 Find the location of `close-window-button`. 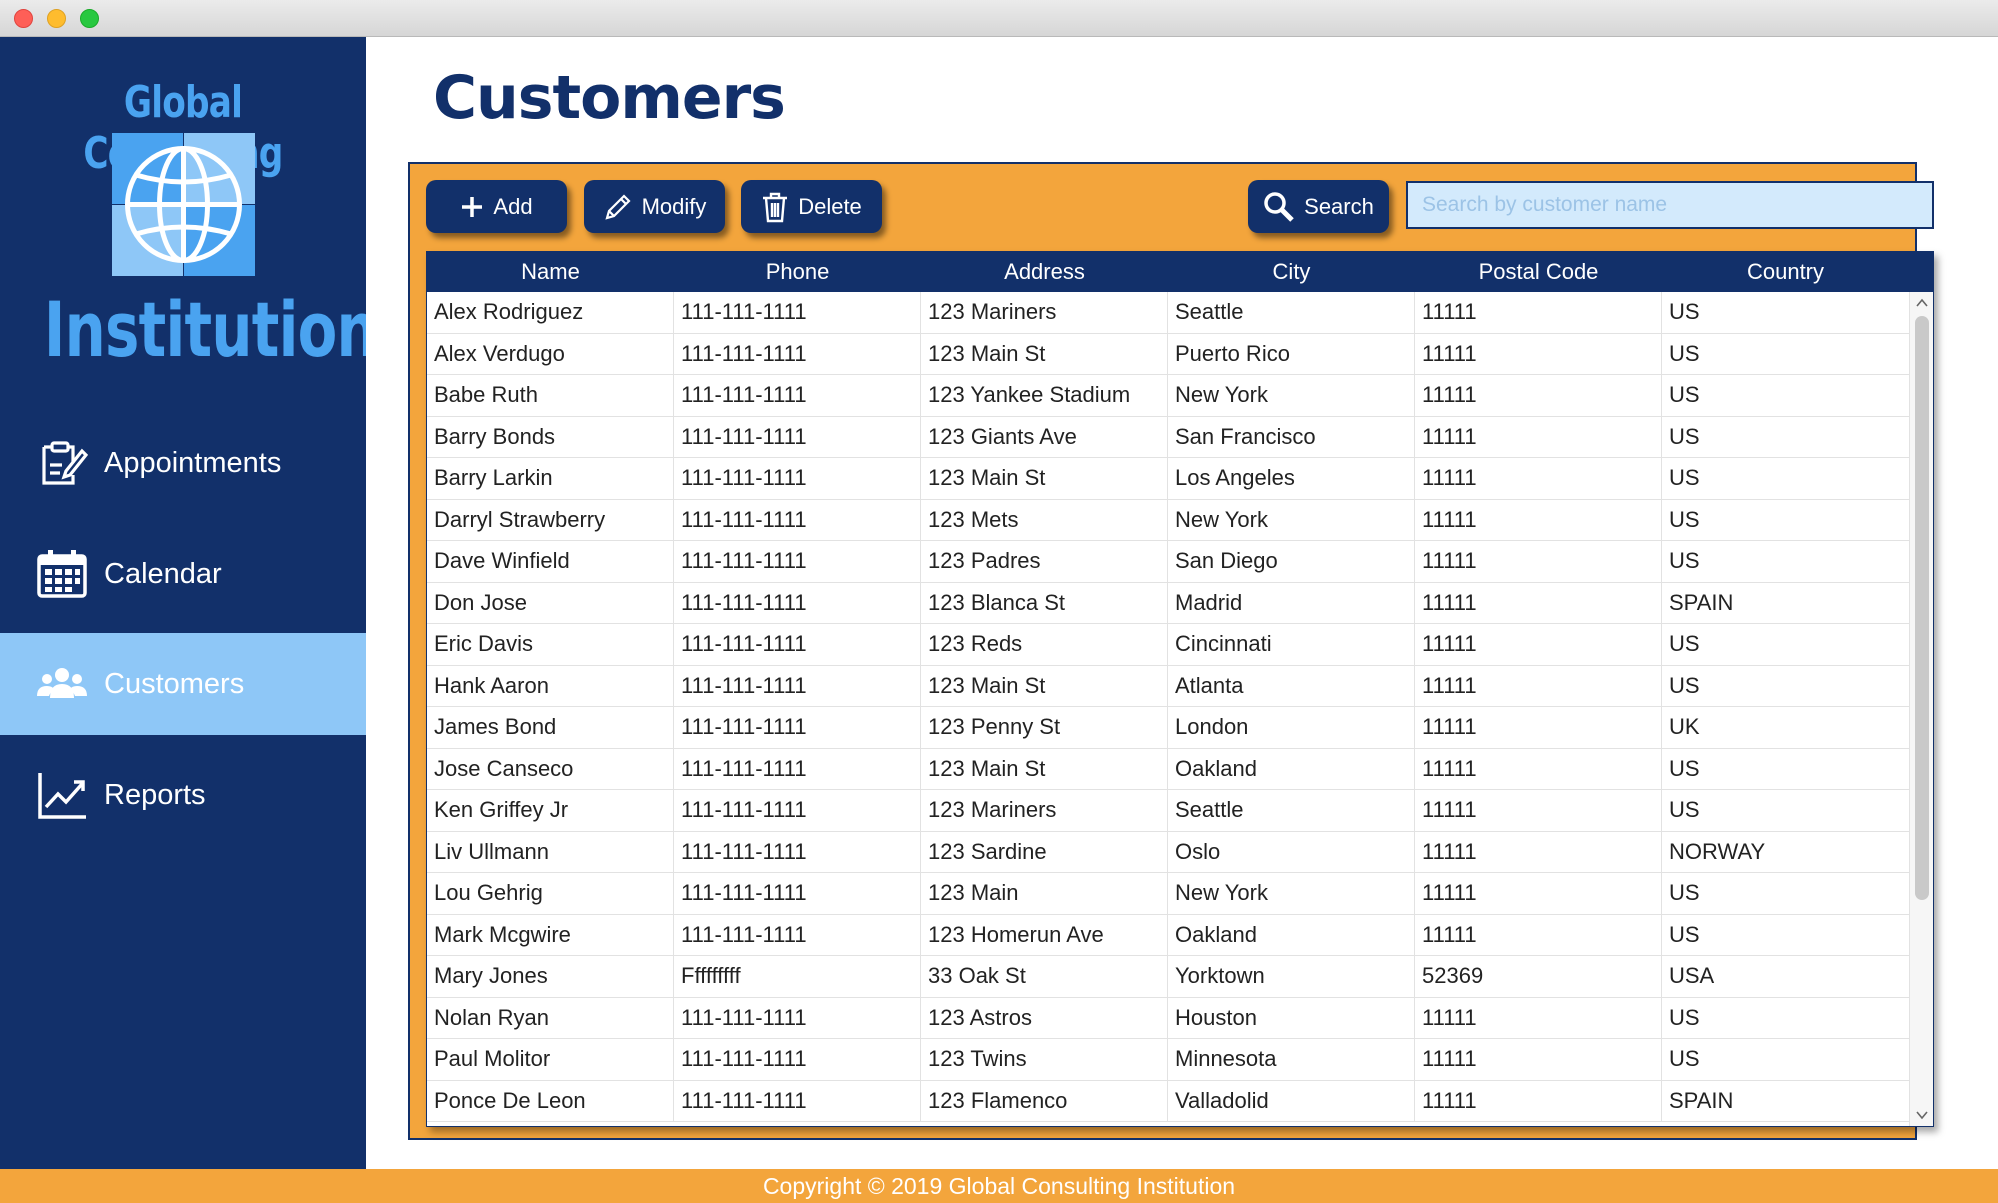

close-window-button is located at coordinates (23, 18).